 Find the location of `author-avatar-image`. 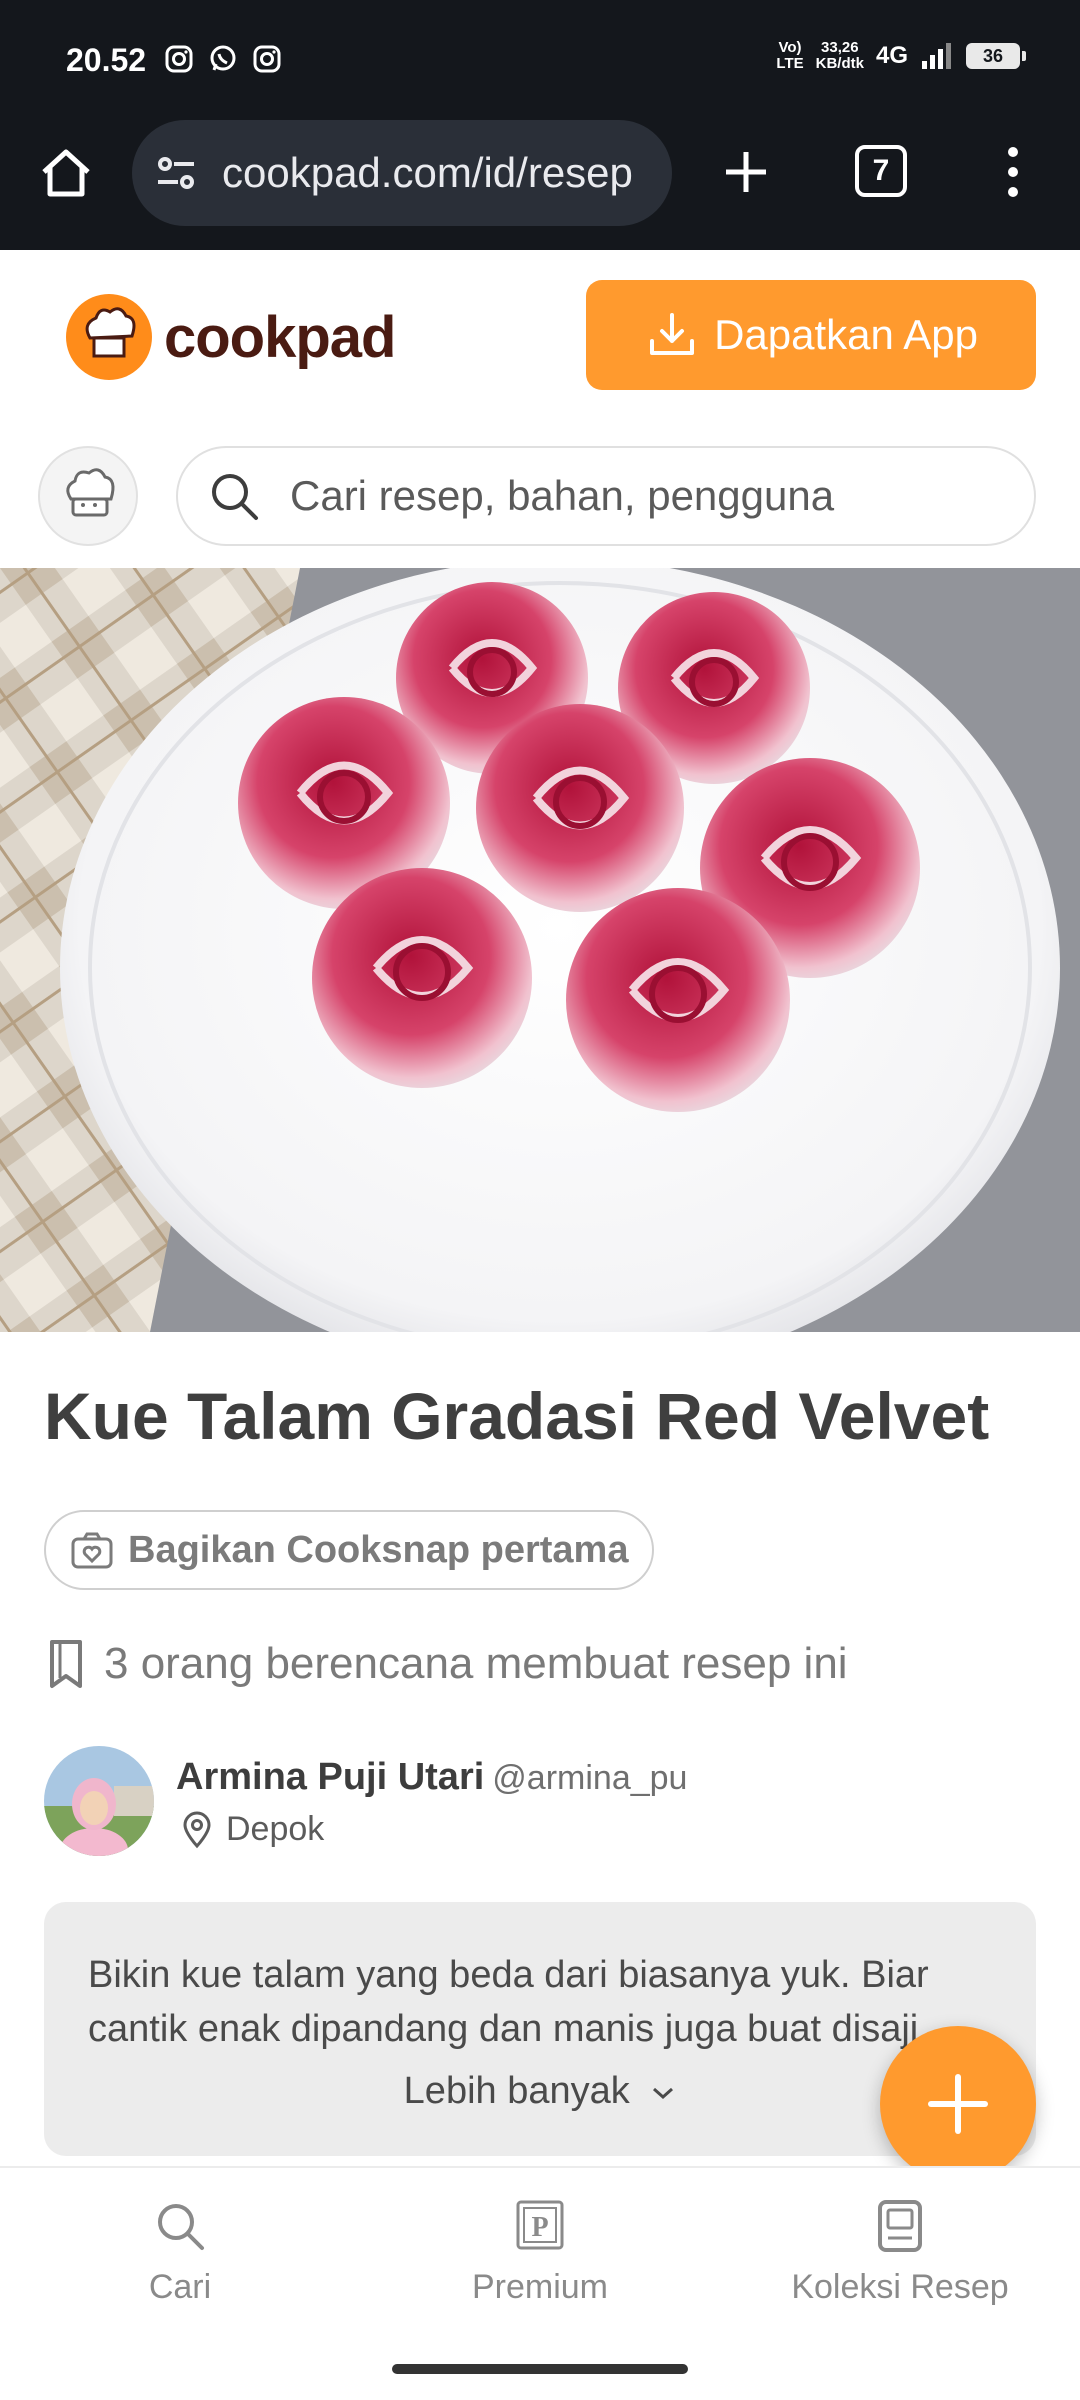

author-avatar-image is located at coordinates (99, 1801).